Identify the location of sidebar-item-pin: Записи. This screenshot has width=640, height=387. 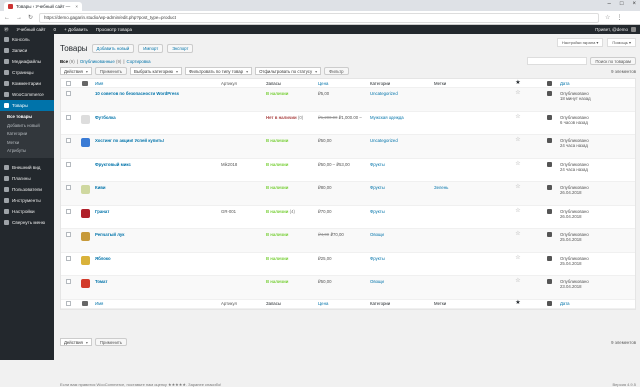
(27, 50).